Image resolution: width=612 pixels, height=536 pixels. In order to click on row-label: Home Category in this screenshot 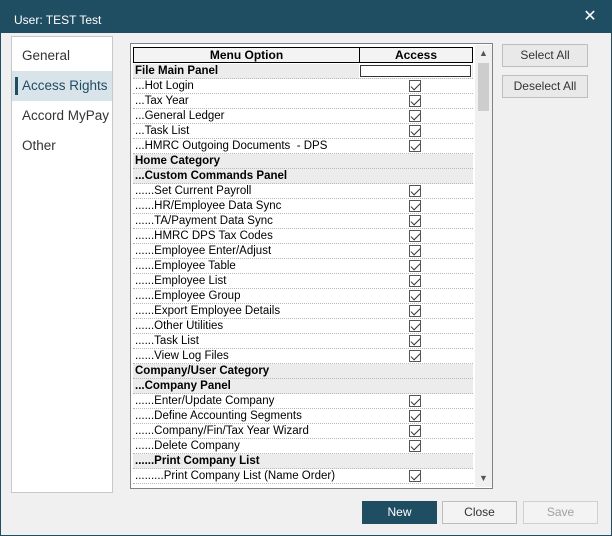, I will do `click(177, 161)`.